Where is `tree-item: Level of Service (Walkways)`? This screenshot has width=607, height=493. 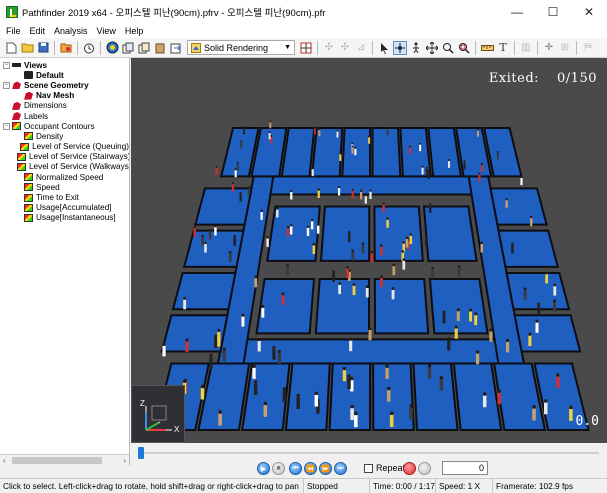
tree-item: Level of Service (Walkways) is located at coordinates (64, 167).